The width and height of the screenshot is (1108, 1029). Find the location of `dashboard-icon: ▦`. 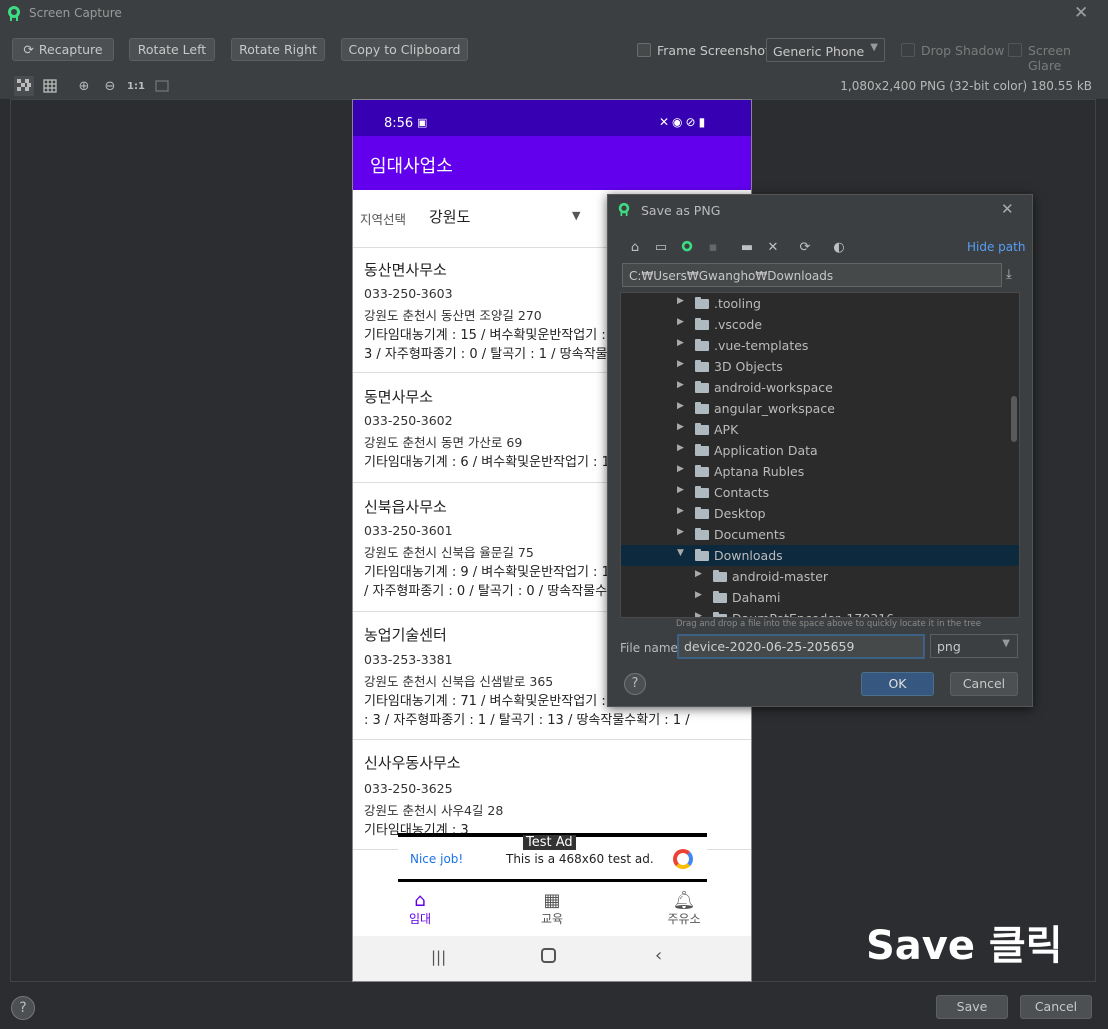

dashboard-icon: ▦ is located at coordinates (552, 900).